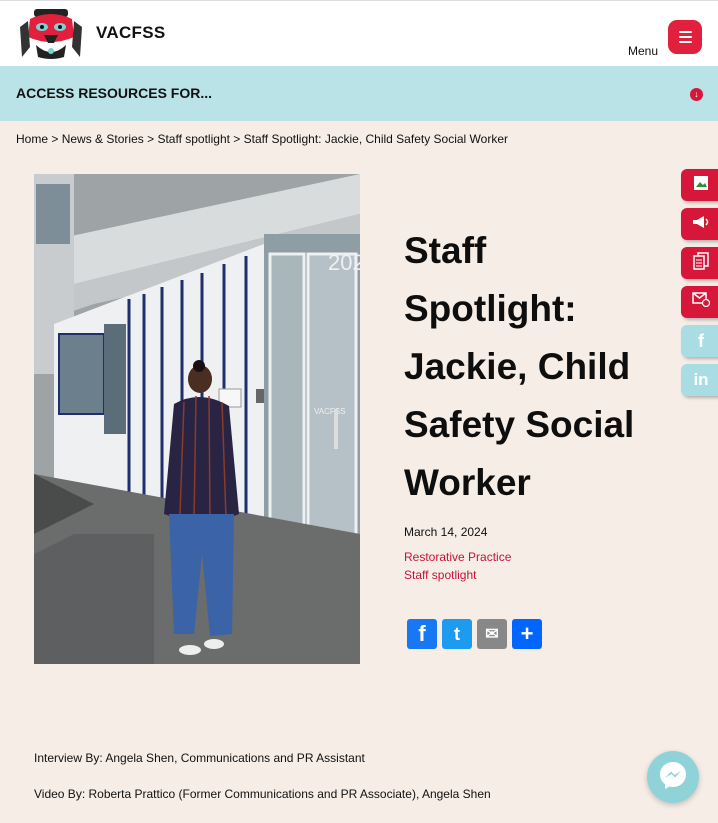  Describe the element at coordinates (51, 34) in the screenshot. I see `vacfss-logo` at that location.